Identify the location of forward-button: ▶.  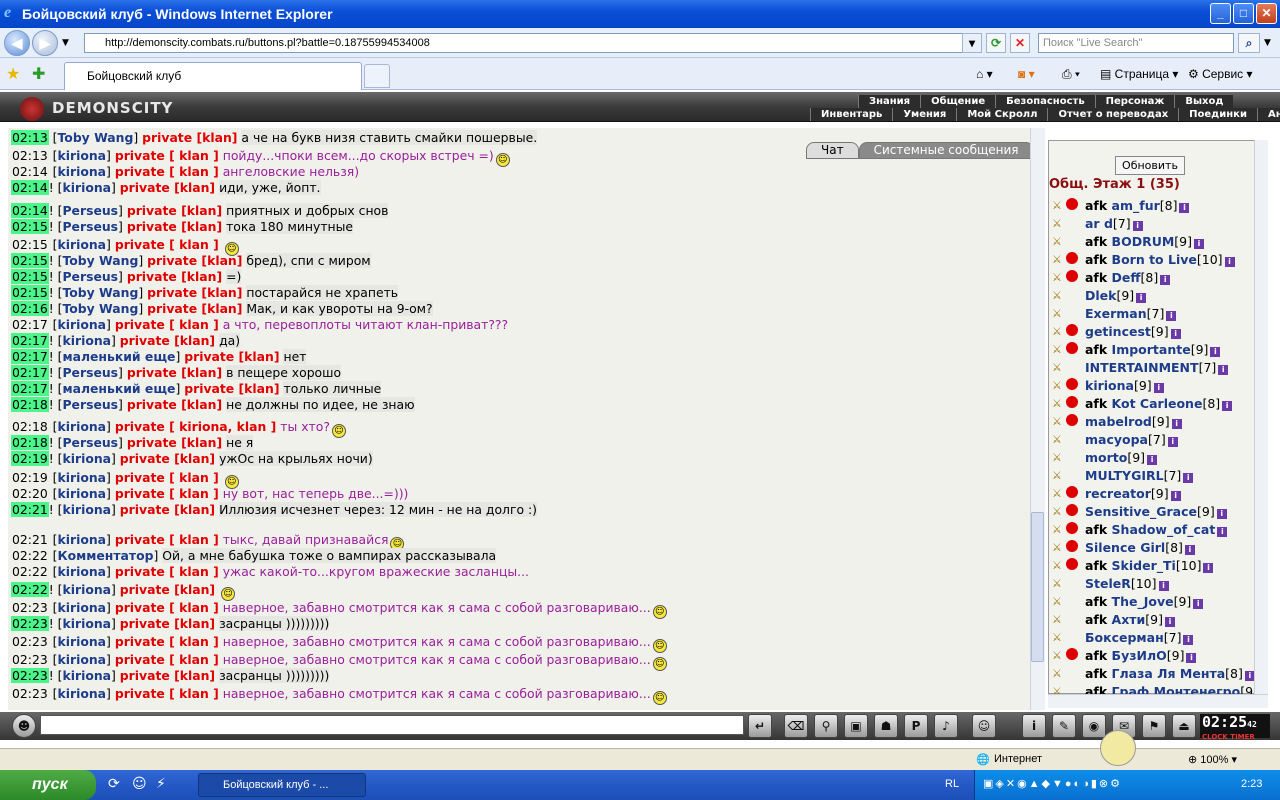
(45, 43).